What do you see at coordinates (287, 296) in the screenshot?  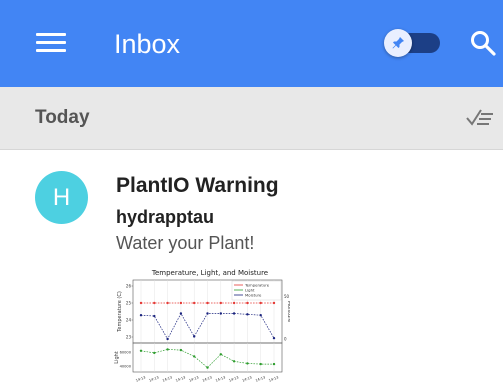 I see `chart-ytick-right-label: 50` at bounding box center [287, 296].